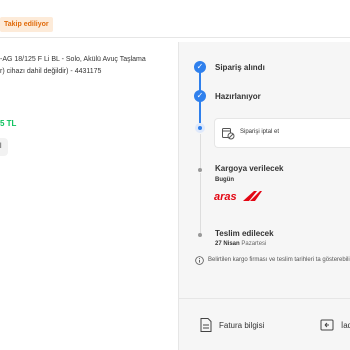 The width and height of the screenshot is (350, 350). Describe the element at coordinates (8, 123) in the screenshot. I see `product-price: 5 TL` at that location.